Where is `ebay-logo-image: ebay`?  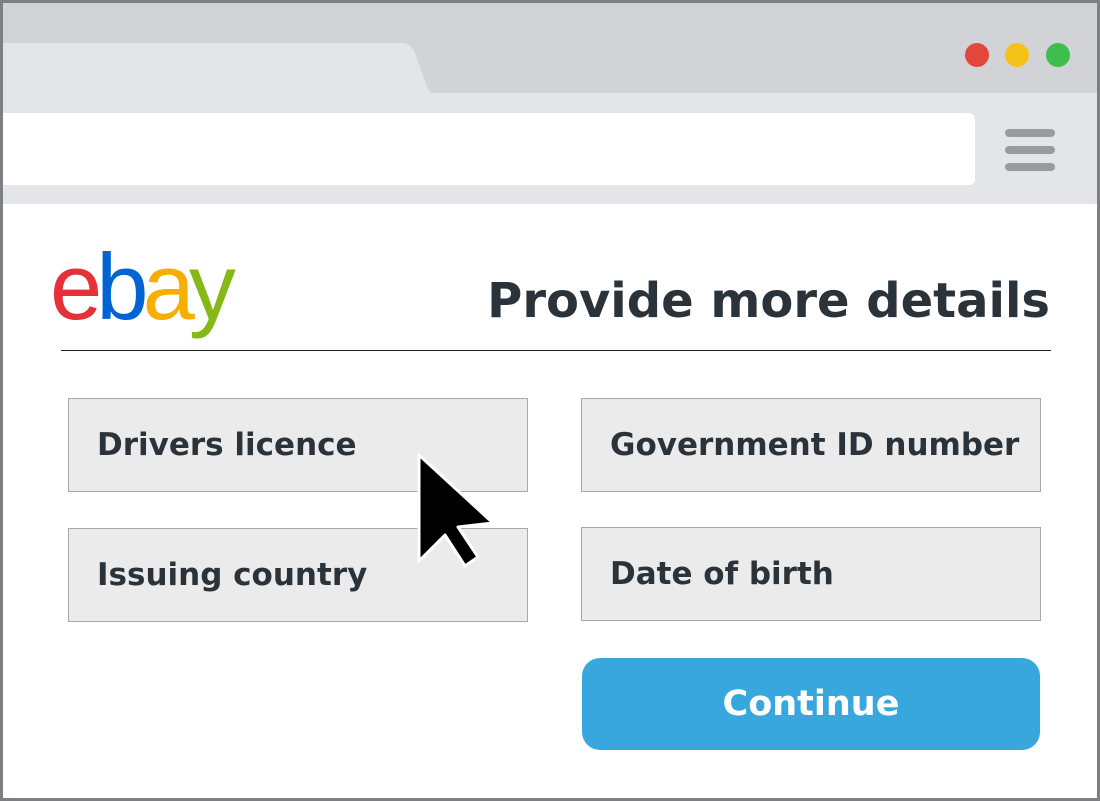
ebay-logo-image: ebay is located at coordinates (146, 286).